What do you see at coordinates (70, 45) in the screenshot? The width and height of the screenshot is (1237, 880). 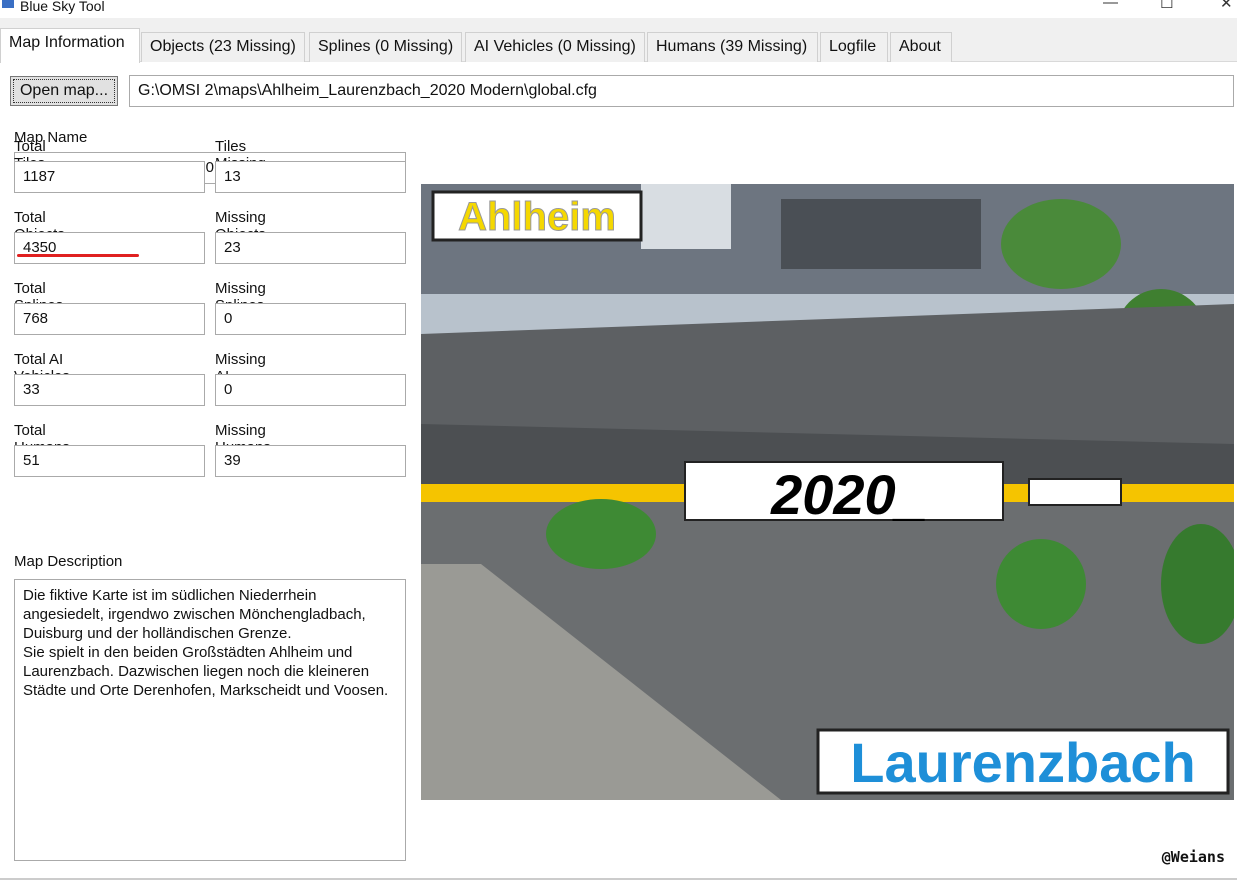 I see `tab-map-information: Map Information` at bounding box center [70, 45].